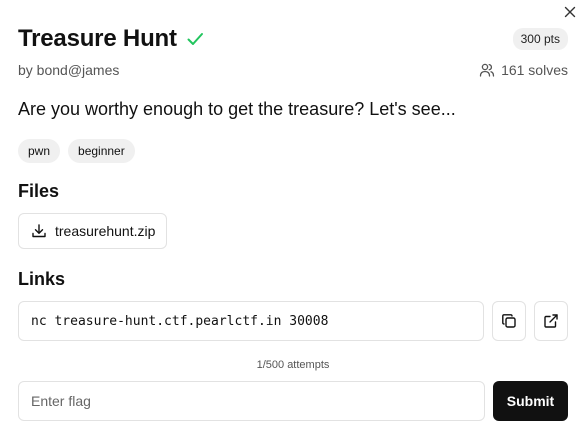 The image size is (586, 439). I want to click on open-link-button, so click(551, 321).